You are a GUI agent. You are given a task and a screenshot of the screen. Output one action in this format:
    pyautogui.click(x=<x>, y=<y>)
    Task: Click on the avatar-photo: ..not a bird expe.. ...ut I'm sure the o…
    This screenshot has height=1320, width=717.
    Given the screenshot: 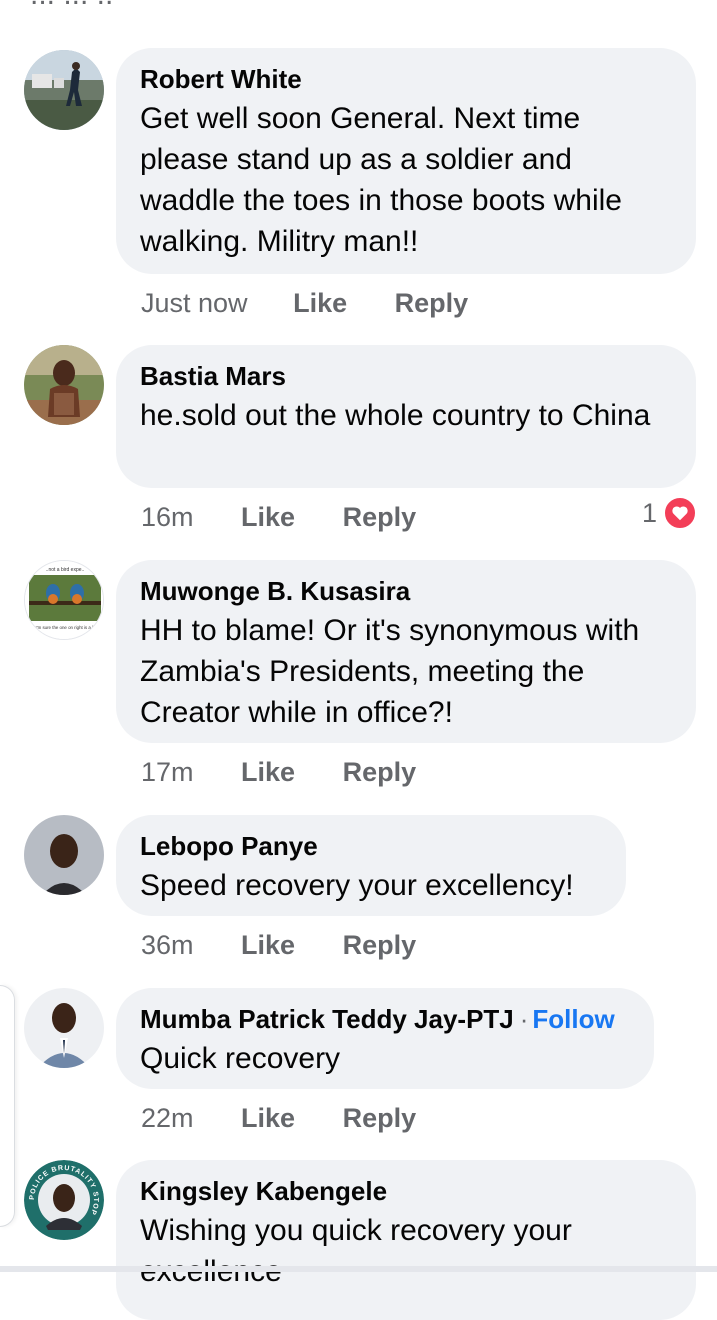 What is the action you would take?
    pyautogui.click(x=64, y=600)
    